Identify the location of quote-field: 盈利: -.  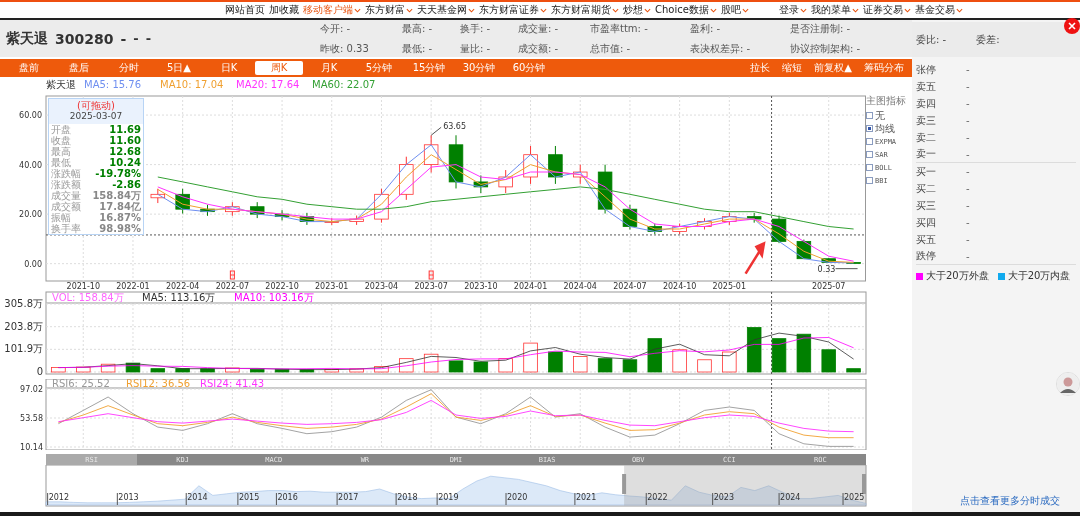
(705, 28).